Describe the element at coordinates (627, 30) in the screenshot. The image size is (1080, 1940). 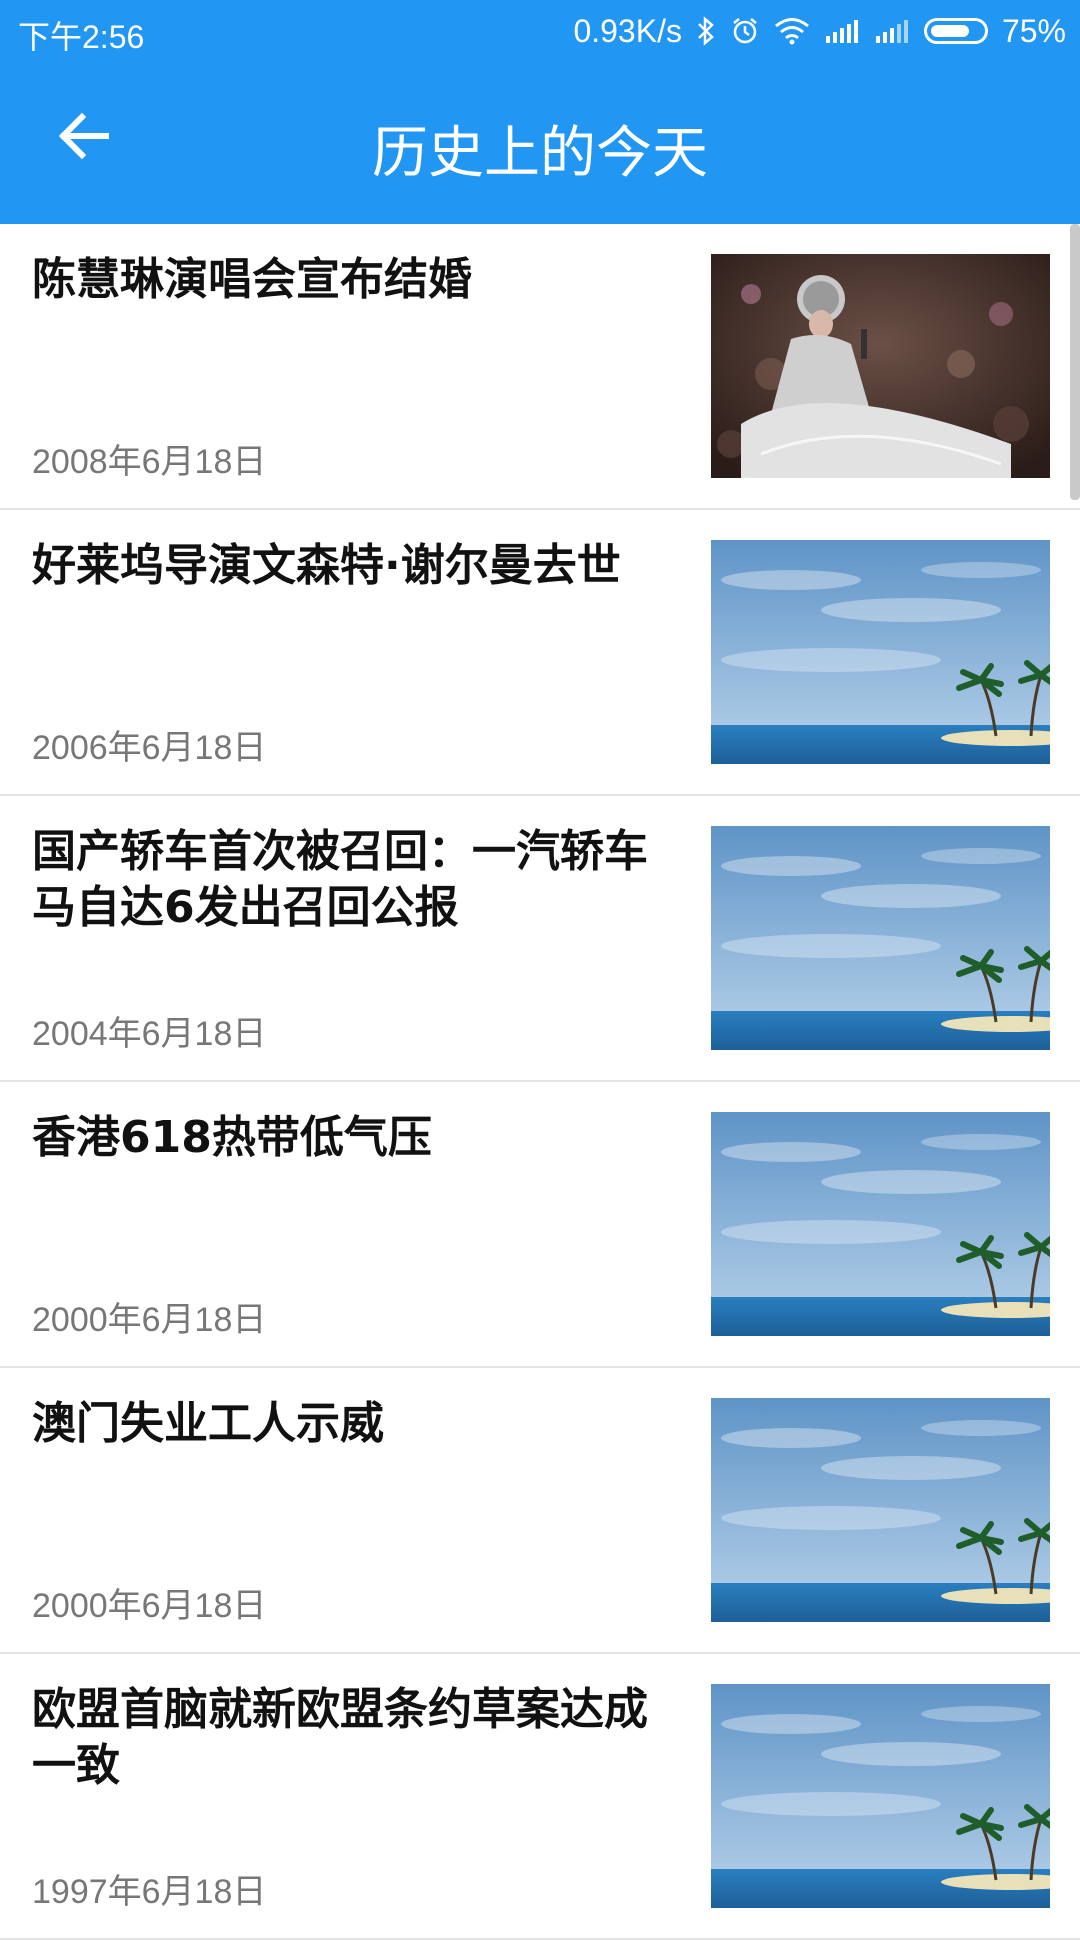
I see `network-speed: 0.93K/s` at that location.